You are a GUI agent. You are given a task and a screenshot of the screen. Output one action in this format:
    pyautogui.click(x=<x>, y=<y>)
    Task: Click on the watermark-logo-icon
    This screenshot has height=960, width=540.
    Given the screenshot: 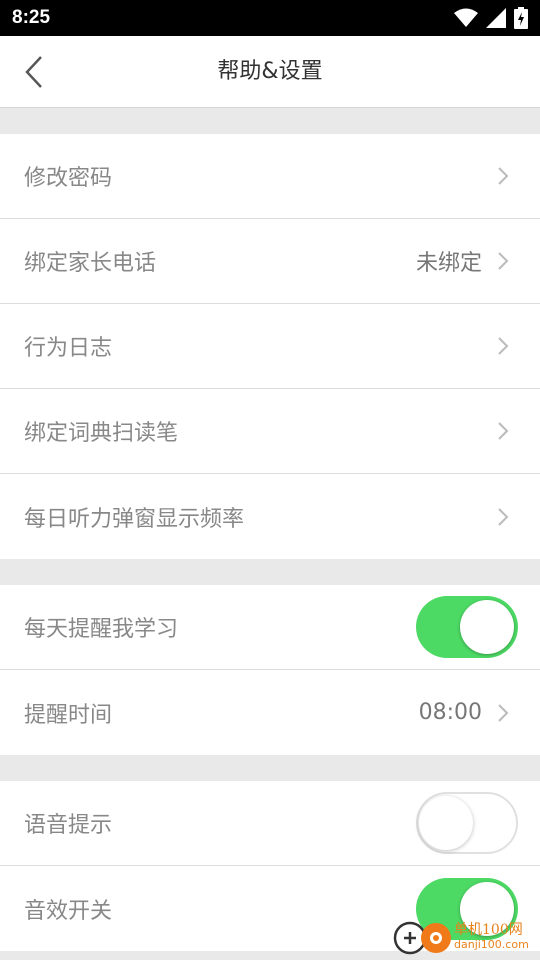 What is the action you would take?
    pyautogui.click(x=422, y=938)
    